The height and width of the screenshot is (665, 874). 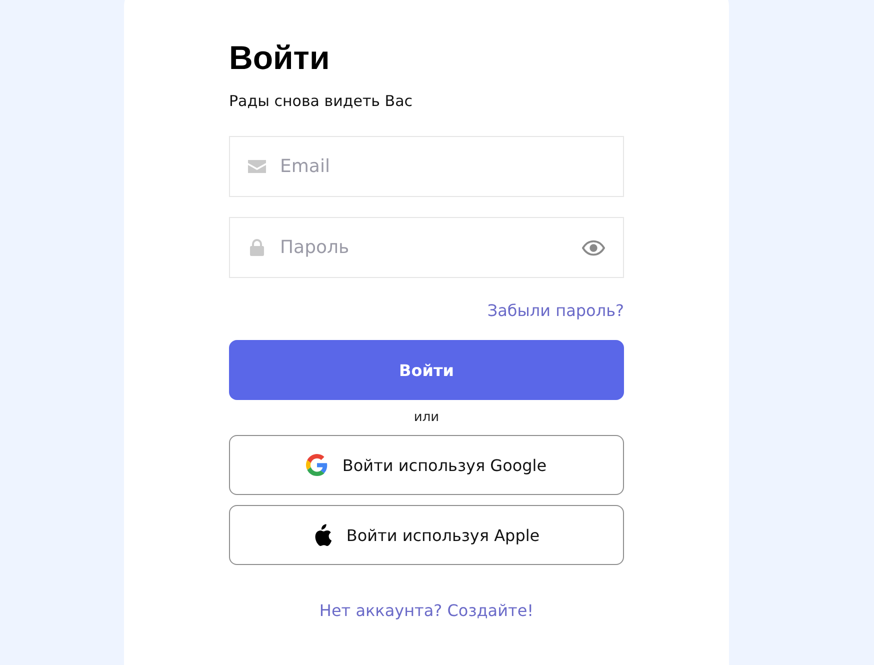 What do you see at coordinates (257, 247) in the screenshot?
I see `lock-icon` at bounding box center [257, 247].